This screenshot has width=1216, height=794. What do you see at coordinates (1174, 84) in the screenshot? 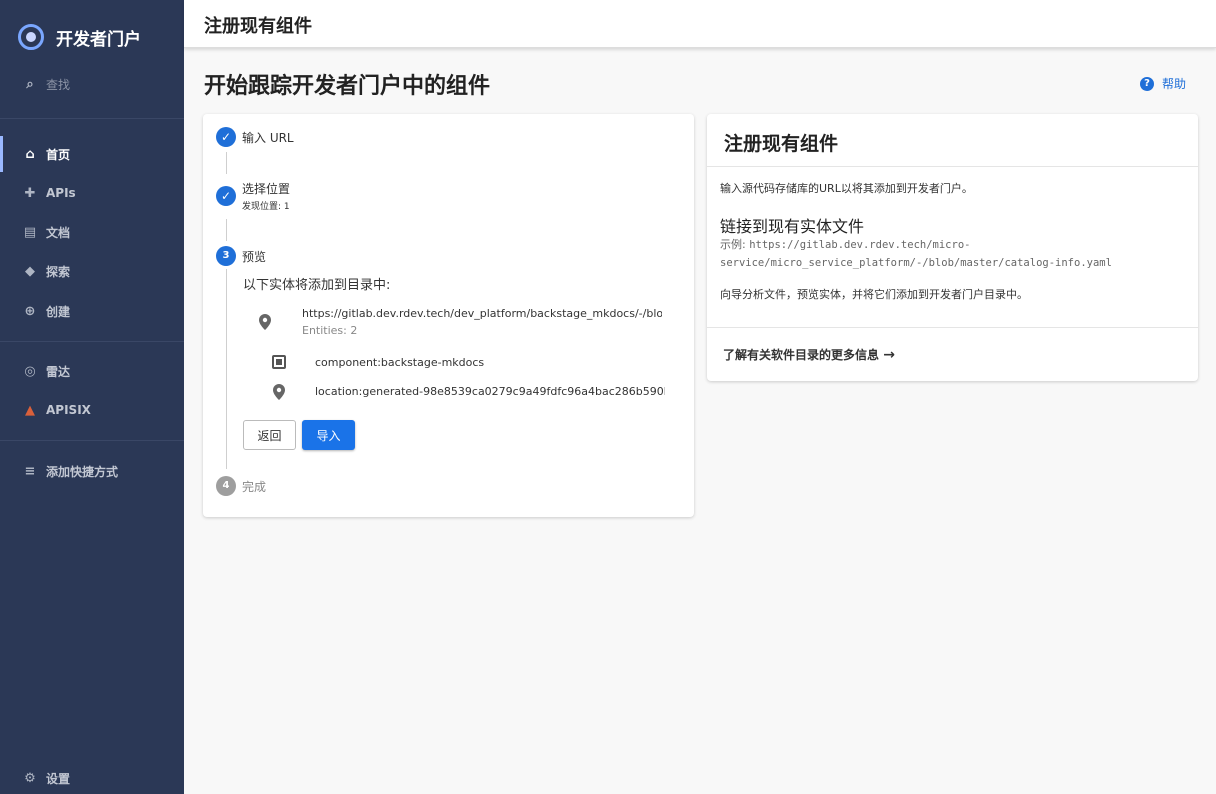
I see `help-label: 帮助` at bounding box center [1174, 84].